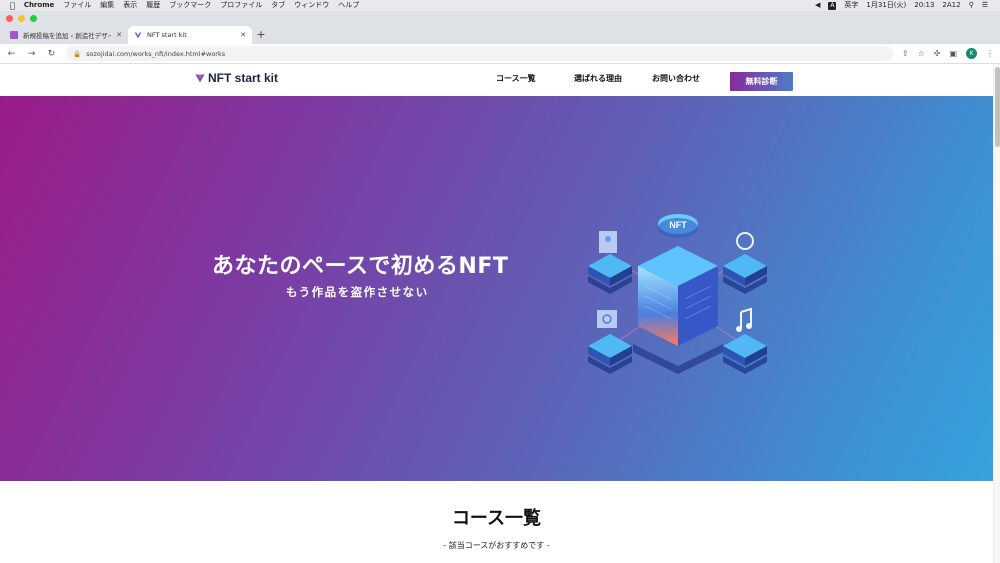  Describe the element at coordinates (985, 5) in the screenshot. I see `control-center-icon: ☰` at that location.